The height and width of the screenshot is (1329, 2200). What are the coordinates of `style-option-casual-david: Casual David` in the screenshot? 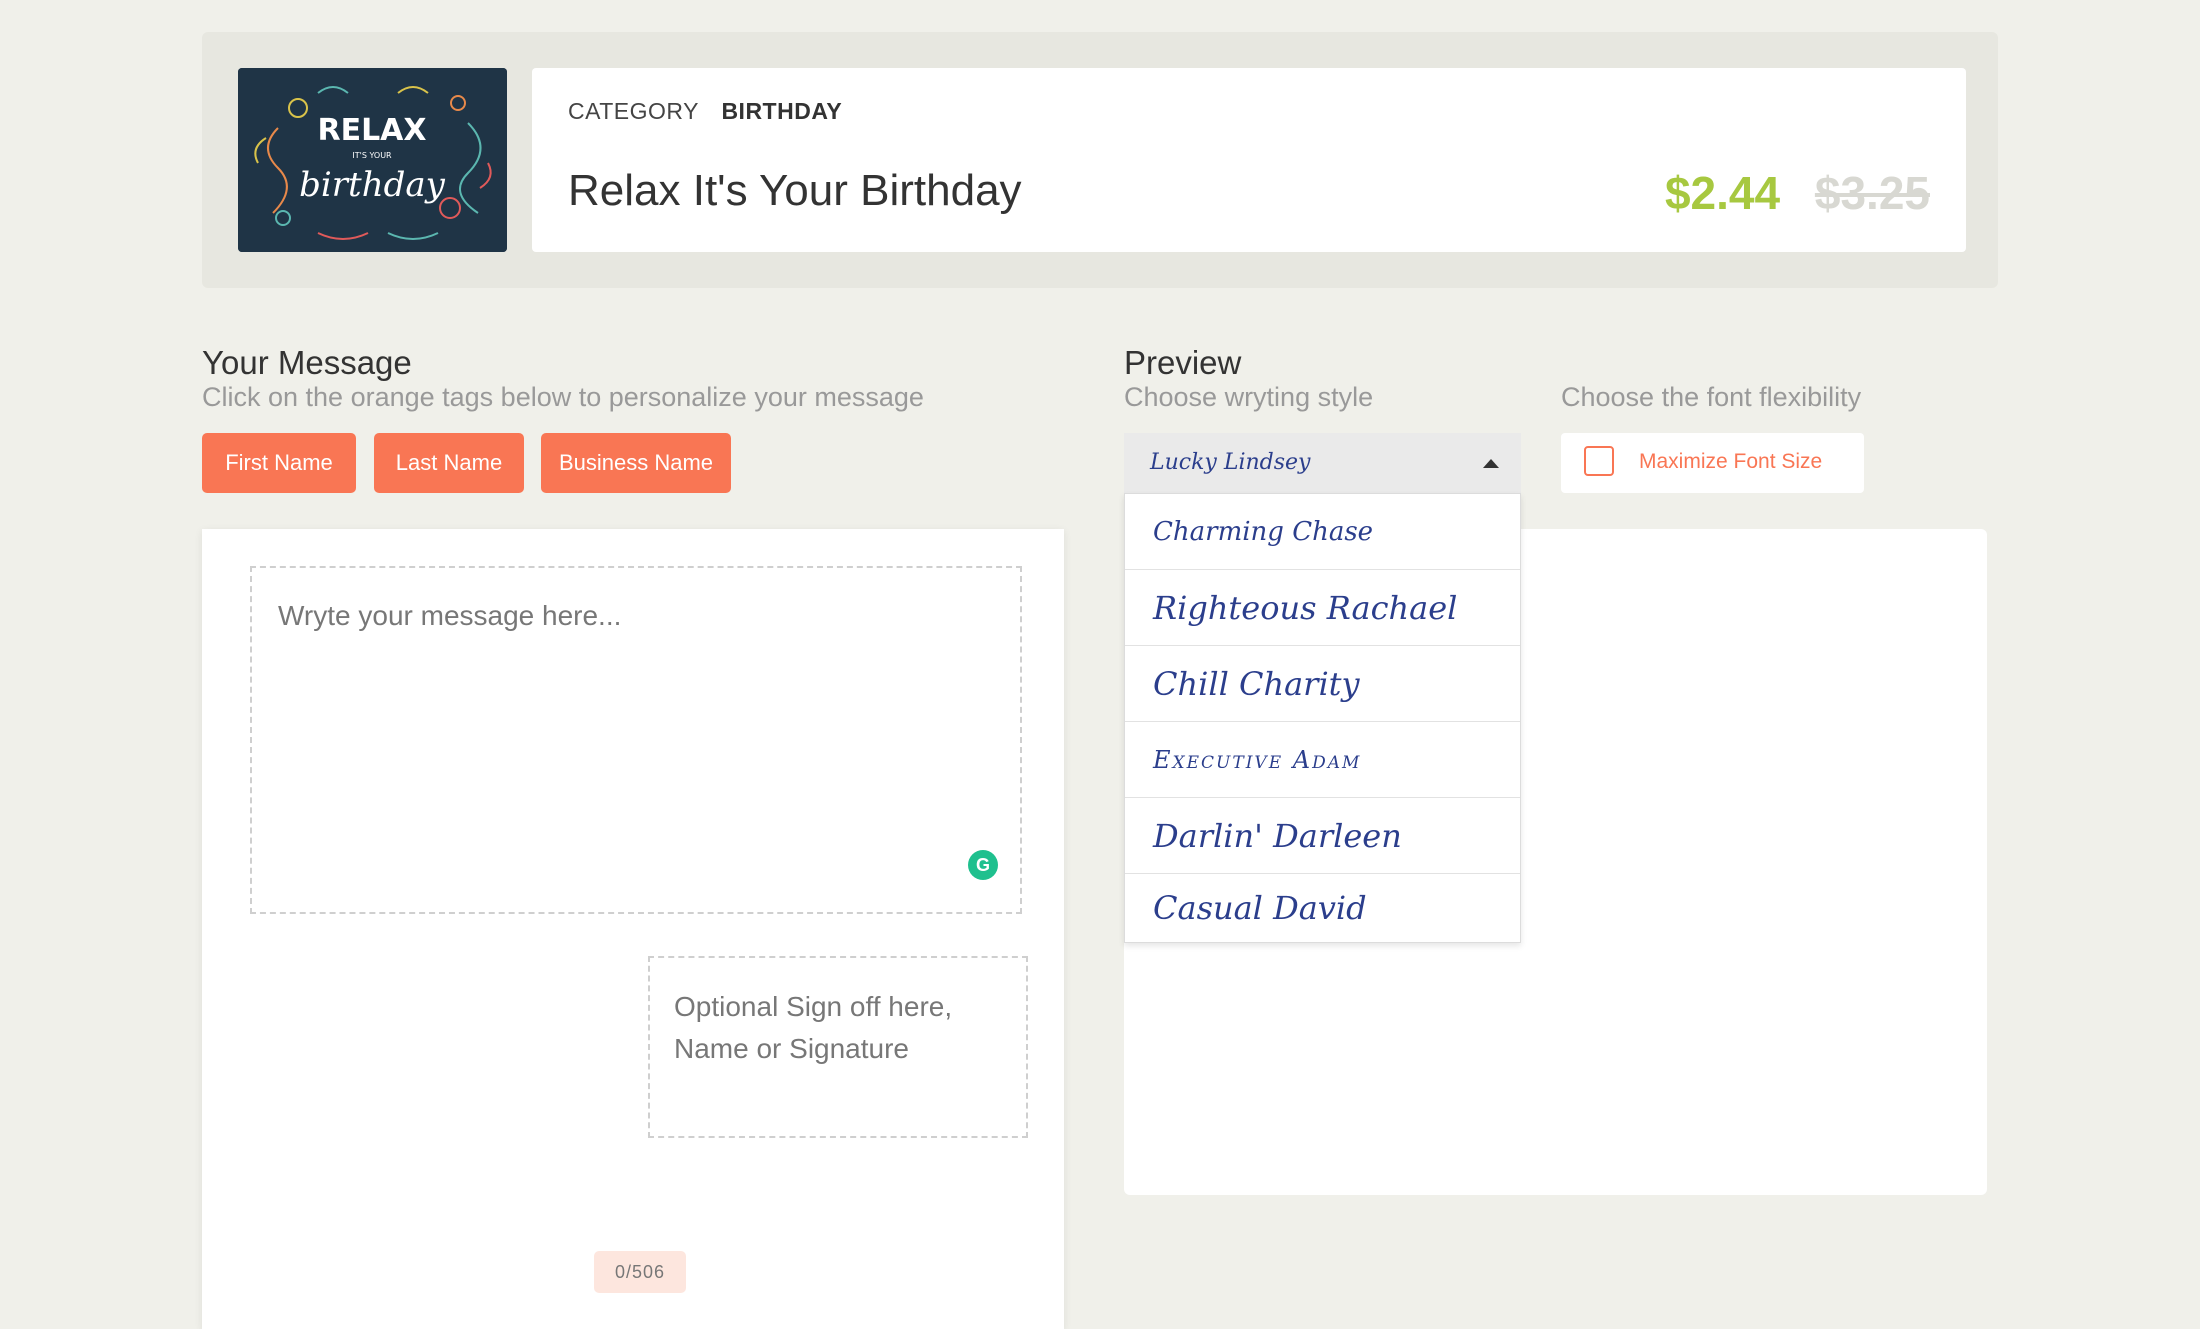 It's located at (1322, 908).